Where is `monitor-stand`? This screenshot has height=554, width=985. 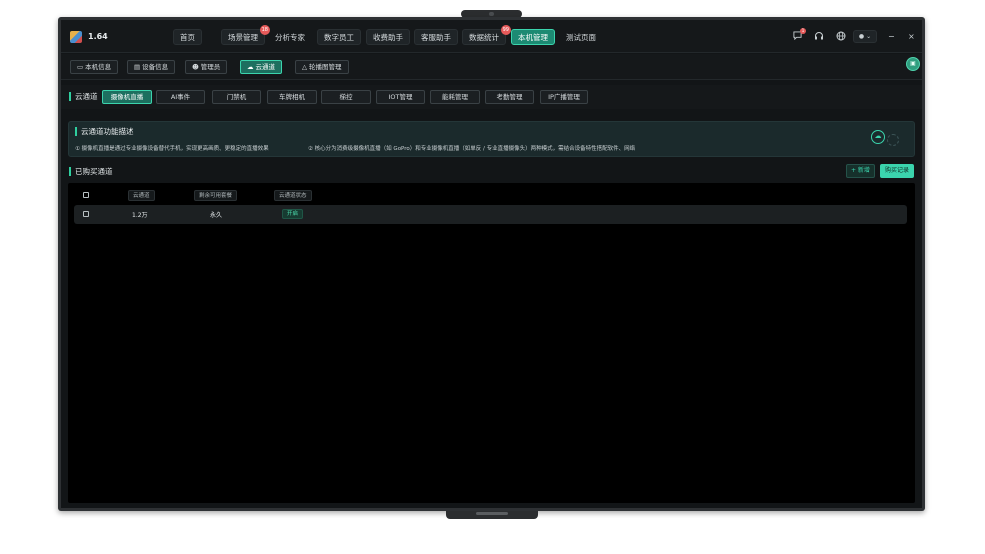
monitor-stand is located at coordinates (492, 515).